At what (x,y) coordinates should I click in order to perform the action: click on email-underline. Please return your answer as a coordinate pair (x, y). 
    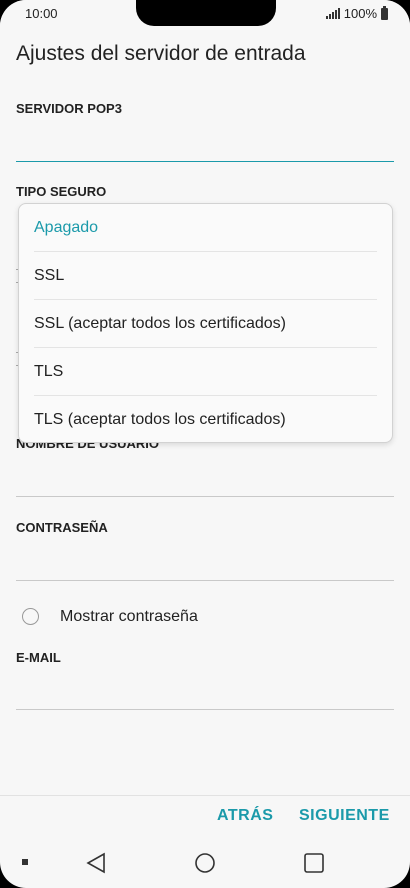
    Looking at the image, I should click on (205, 709).